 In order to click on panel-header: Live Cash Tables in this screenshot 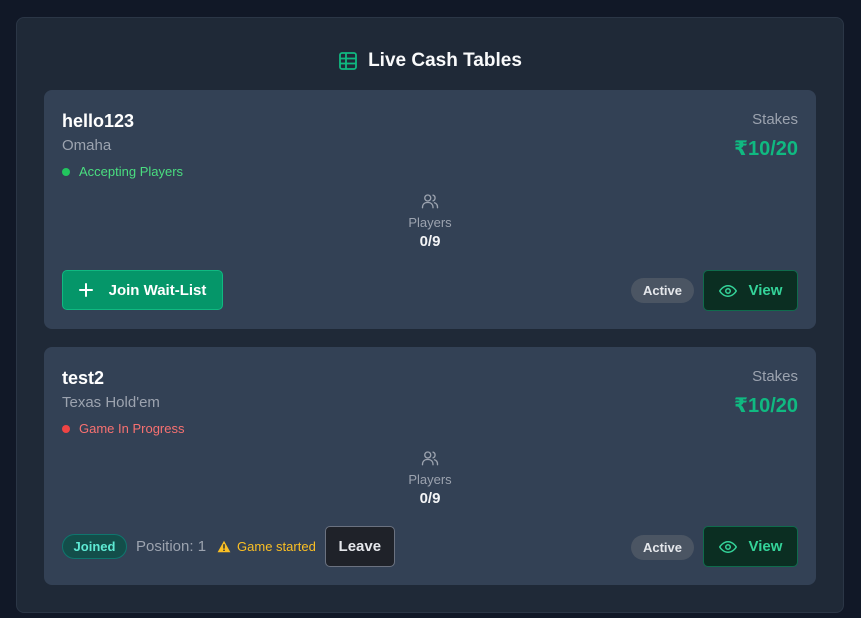, I will do `click(430, 61)`.